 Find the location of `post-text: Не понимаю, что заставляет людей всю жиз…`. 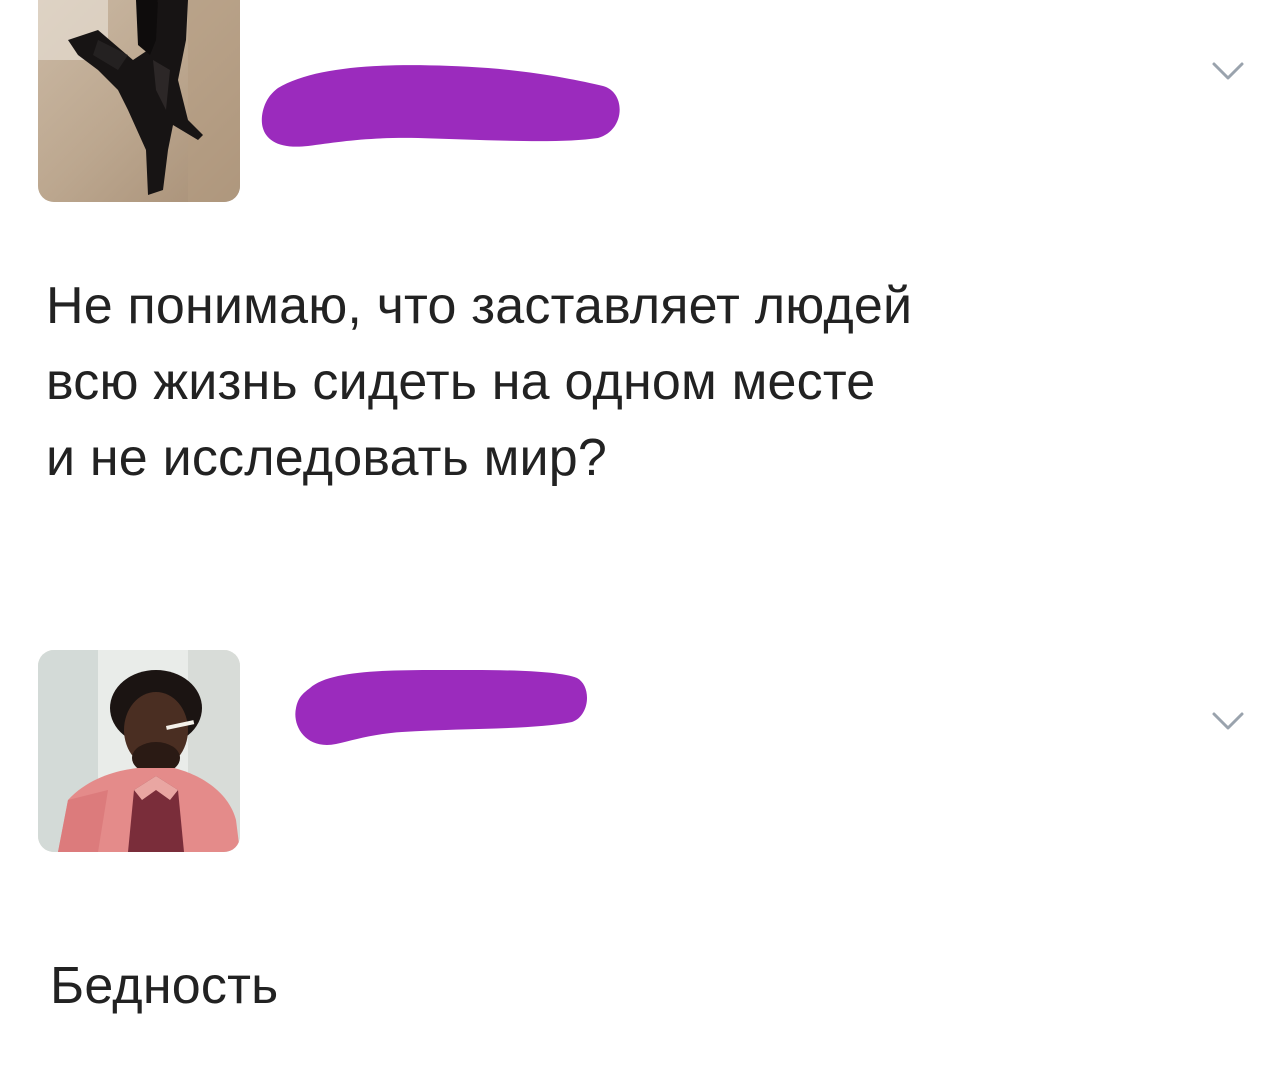

post-text: Не понимаю, что заставляет людей всю жиз… is located at coordinates (479, 382).